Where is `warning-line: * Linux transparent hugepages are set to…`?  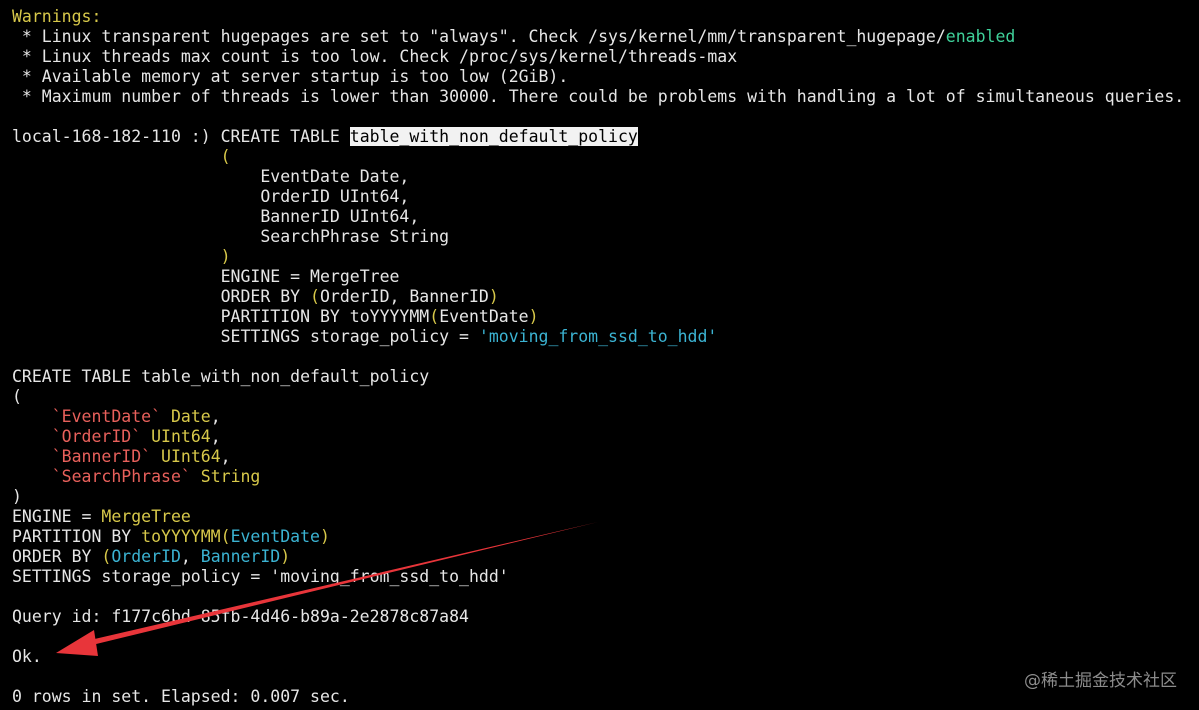
warning-line: * Linux transparent hugepages are set to… is located at coordinates (513, 37).